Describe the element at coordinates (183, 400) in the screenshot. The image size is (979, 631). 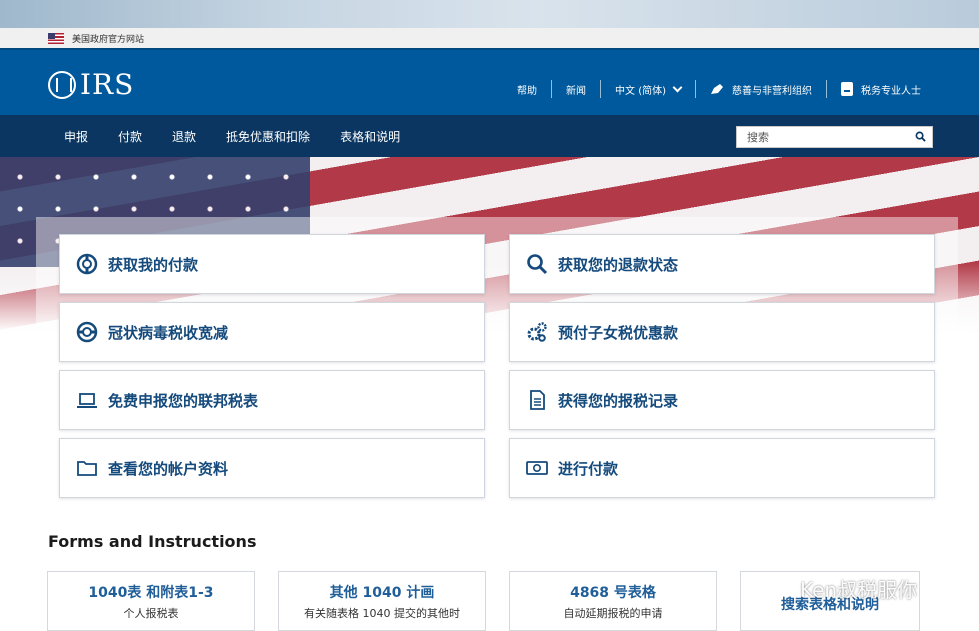
I see `card-label: 免费申报您的联邦税表` at that location.